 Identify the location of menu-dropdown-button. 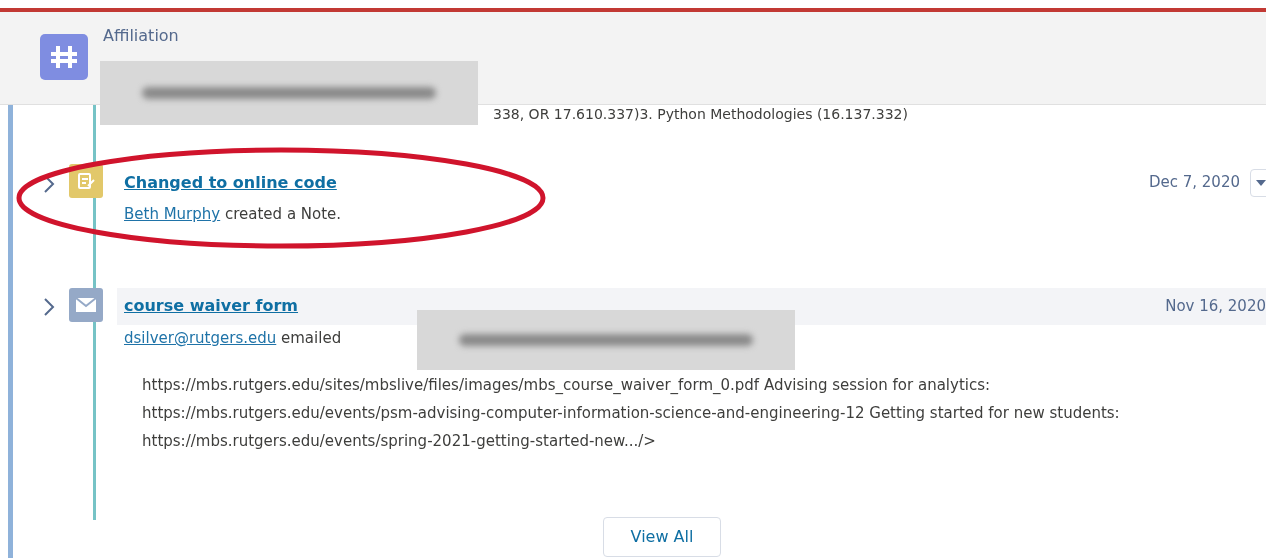
(1258, 182).